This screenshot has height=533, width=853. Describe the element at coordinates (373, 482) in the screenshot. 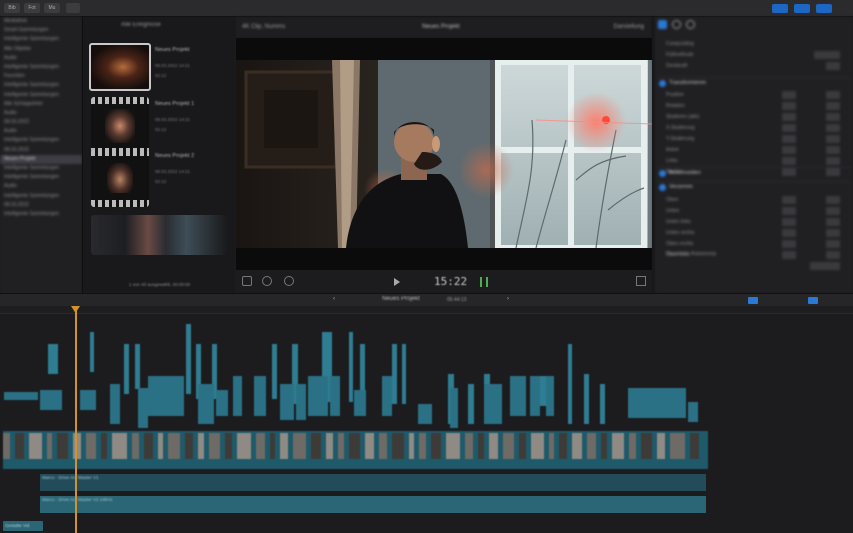

I see `audio-clip: Marco - Drive Arc Master V1` at that location.